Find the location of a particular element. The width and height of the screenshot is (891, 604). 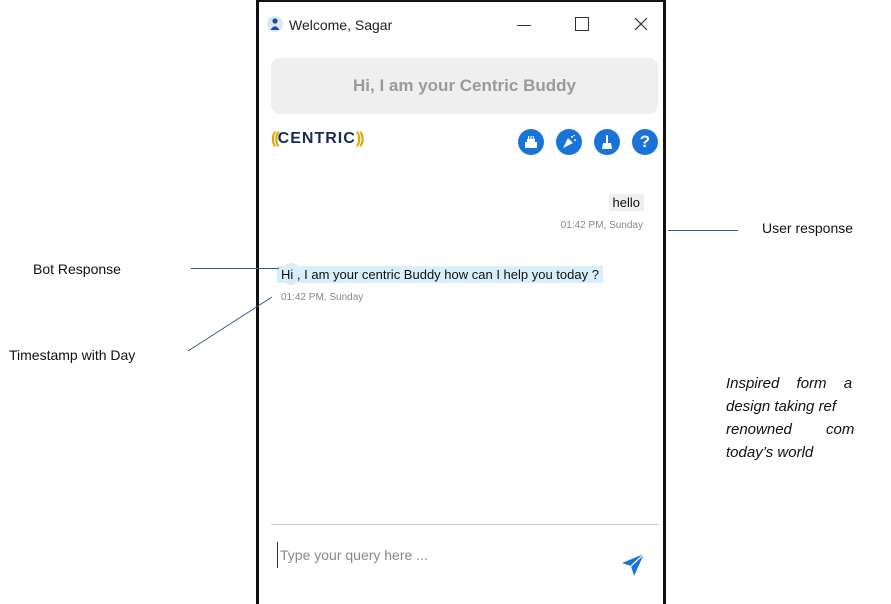

minimize-button is located at coordinates (524, 24).